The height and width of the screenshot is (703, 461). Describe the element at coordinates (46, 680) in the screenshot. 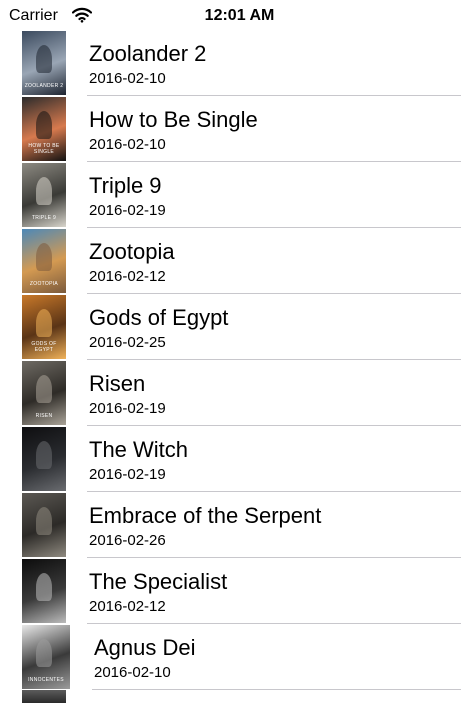

I see `poster-caption: INNOCENTES` at that location.